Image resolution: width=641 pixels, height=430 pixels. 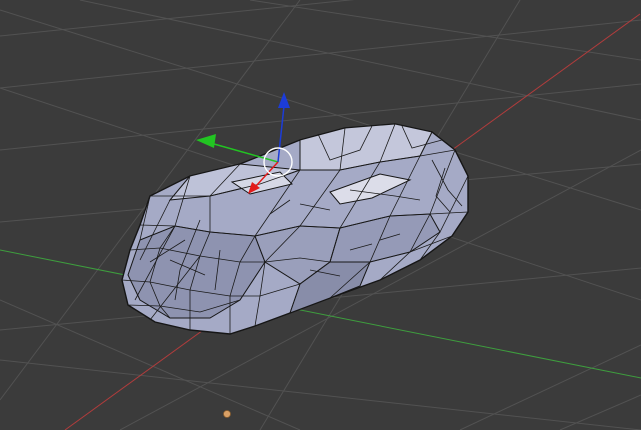 I want to click on light-object-icon, so click(x=227, y=414).